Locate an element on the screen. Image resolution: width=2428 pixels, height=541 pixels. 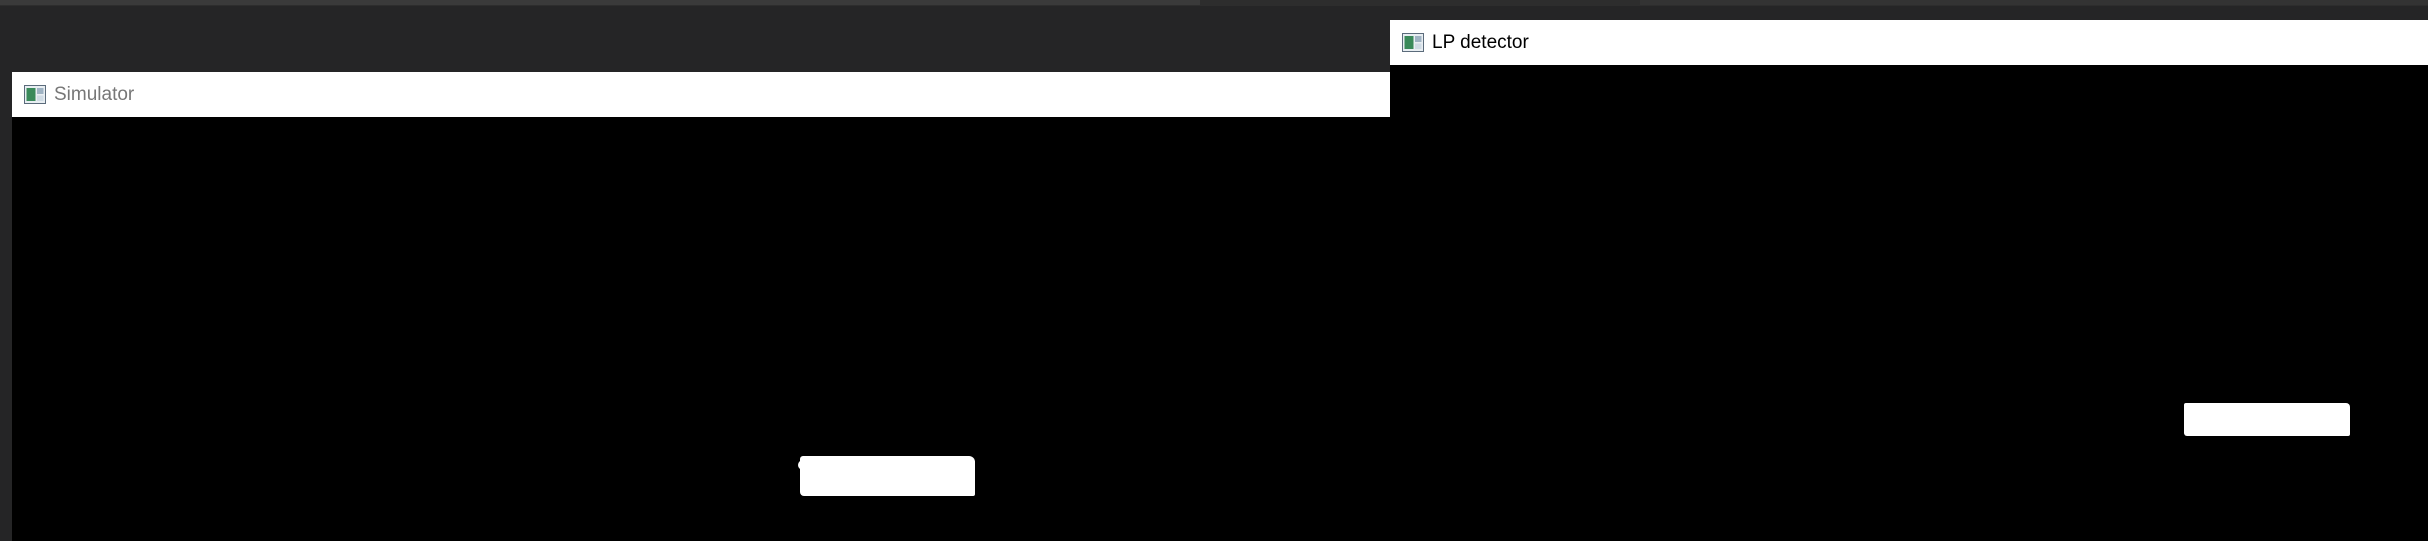
window-title: LP detector is located at coordinates (1480, 42).